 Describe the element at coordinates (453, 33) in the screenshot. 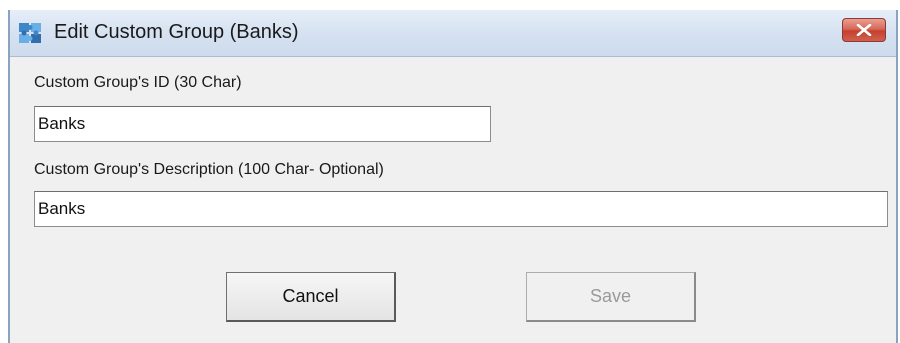

I see `title-bar: Edit Custom Group (Banks)` at that location.